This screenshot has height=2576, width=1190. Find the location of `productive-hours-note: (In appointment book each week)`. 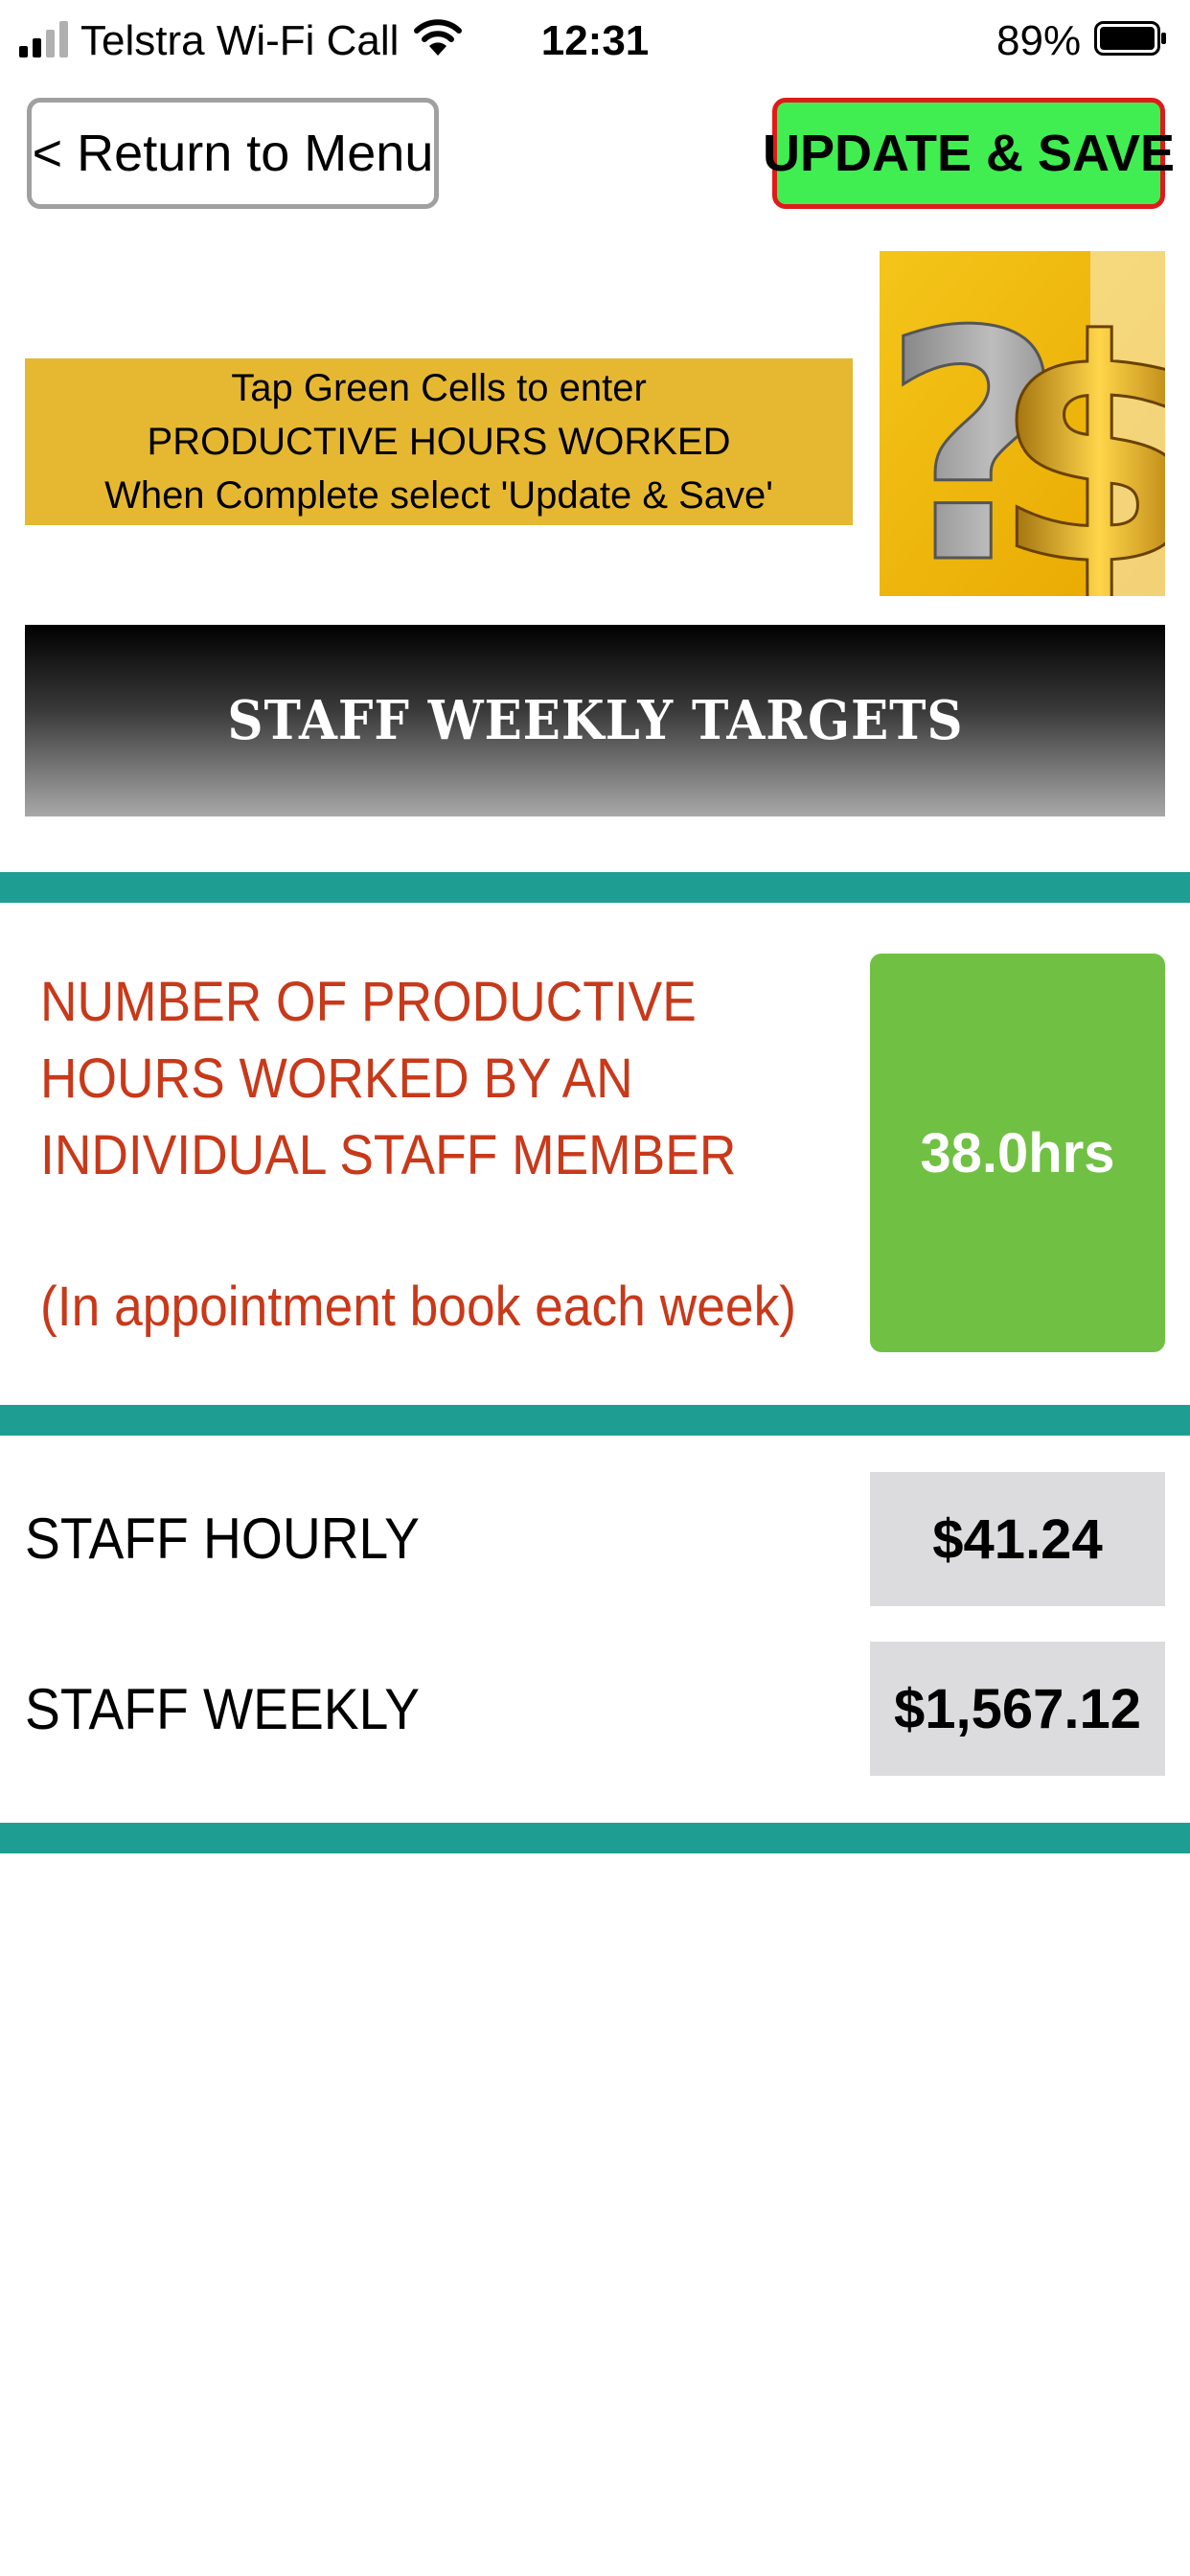

productive-hours-note: (In appointment book each week) is located at coordinates (419, 1307).